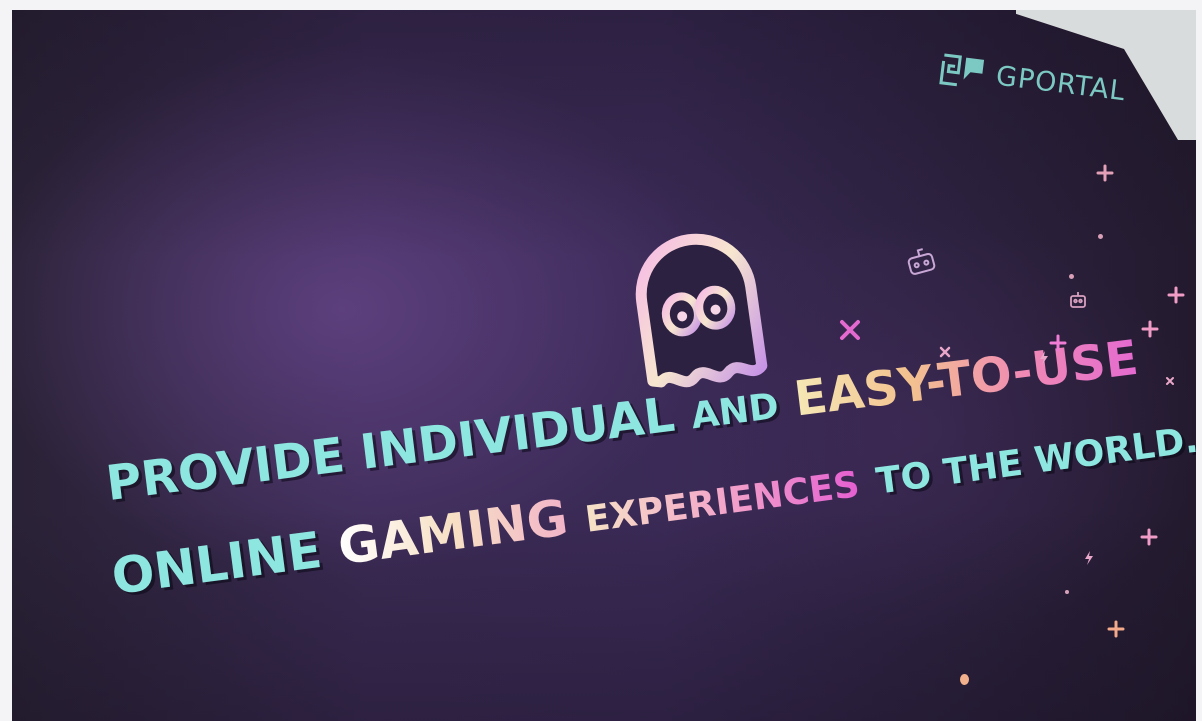 This screenshot has height=721, width=1202. Describe the element at coordinates (217, 563) in the screenshot. I see `slogan-online: ONLINE` at that location.